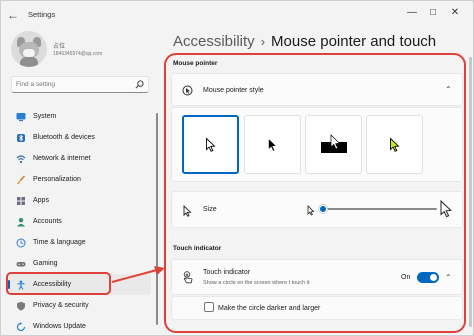 This screenshot has height=336, width=474. Describe the element at coordinates (62, 158) in the screenshot. I see `sidebar-item-label: Network & internet` at that location.